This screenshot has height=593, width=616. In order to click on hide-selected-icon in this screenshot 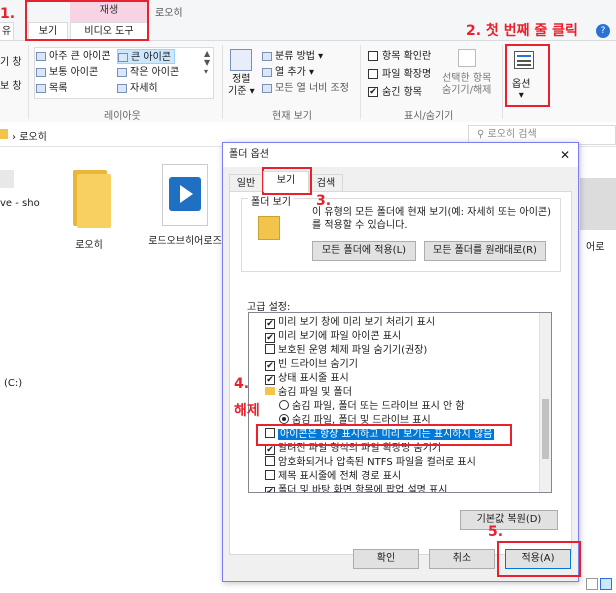, I will do `click(467, 58)`.